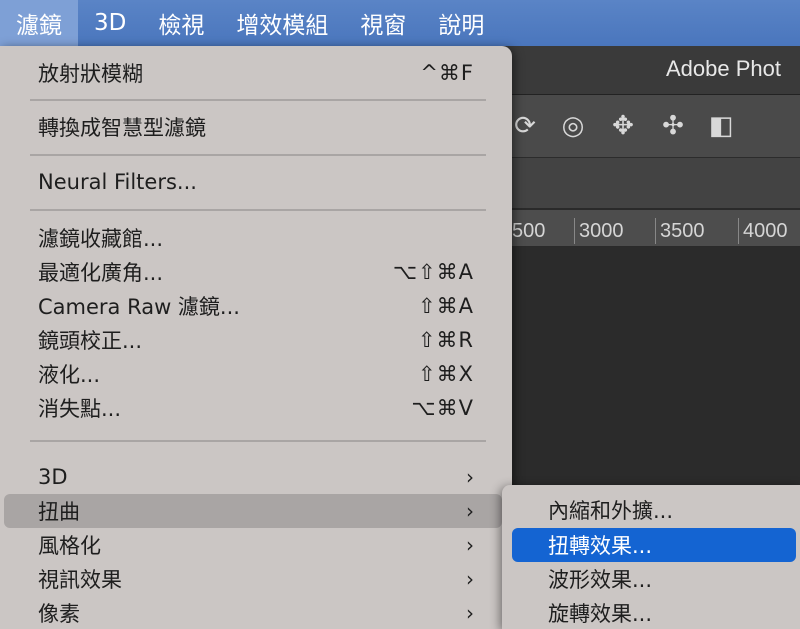 The width and height of the screenshot is (800, 629). I want to click on menu-item-label: 視訊效果, so click(80, 580).